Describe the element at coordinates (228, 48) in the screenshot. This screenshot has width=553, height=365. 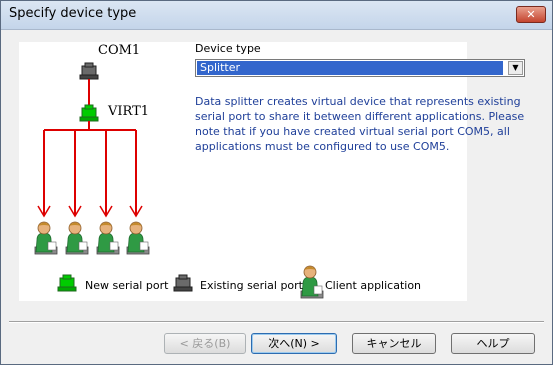
I see `device-type-label: Device type` at that location.